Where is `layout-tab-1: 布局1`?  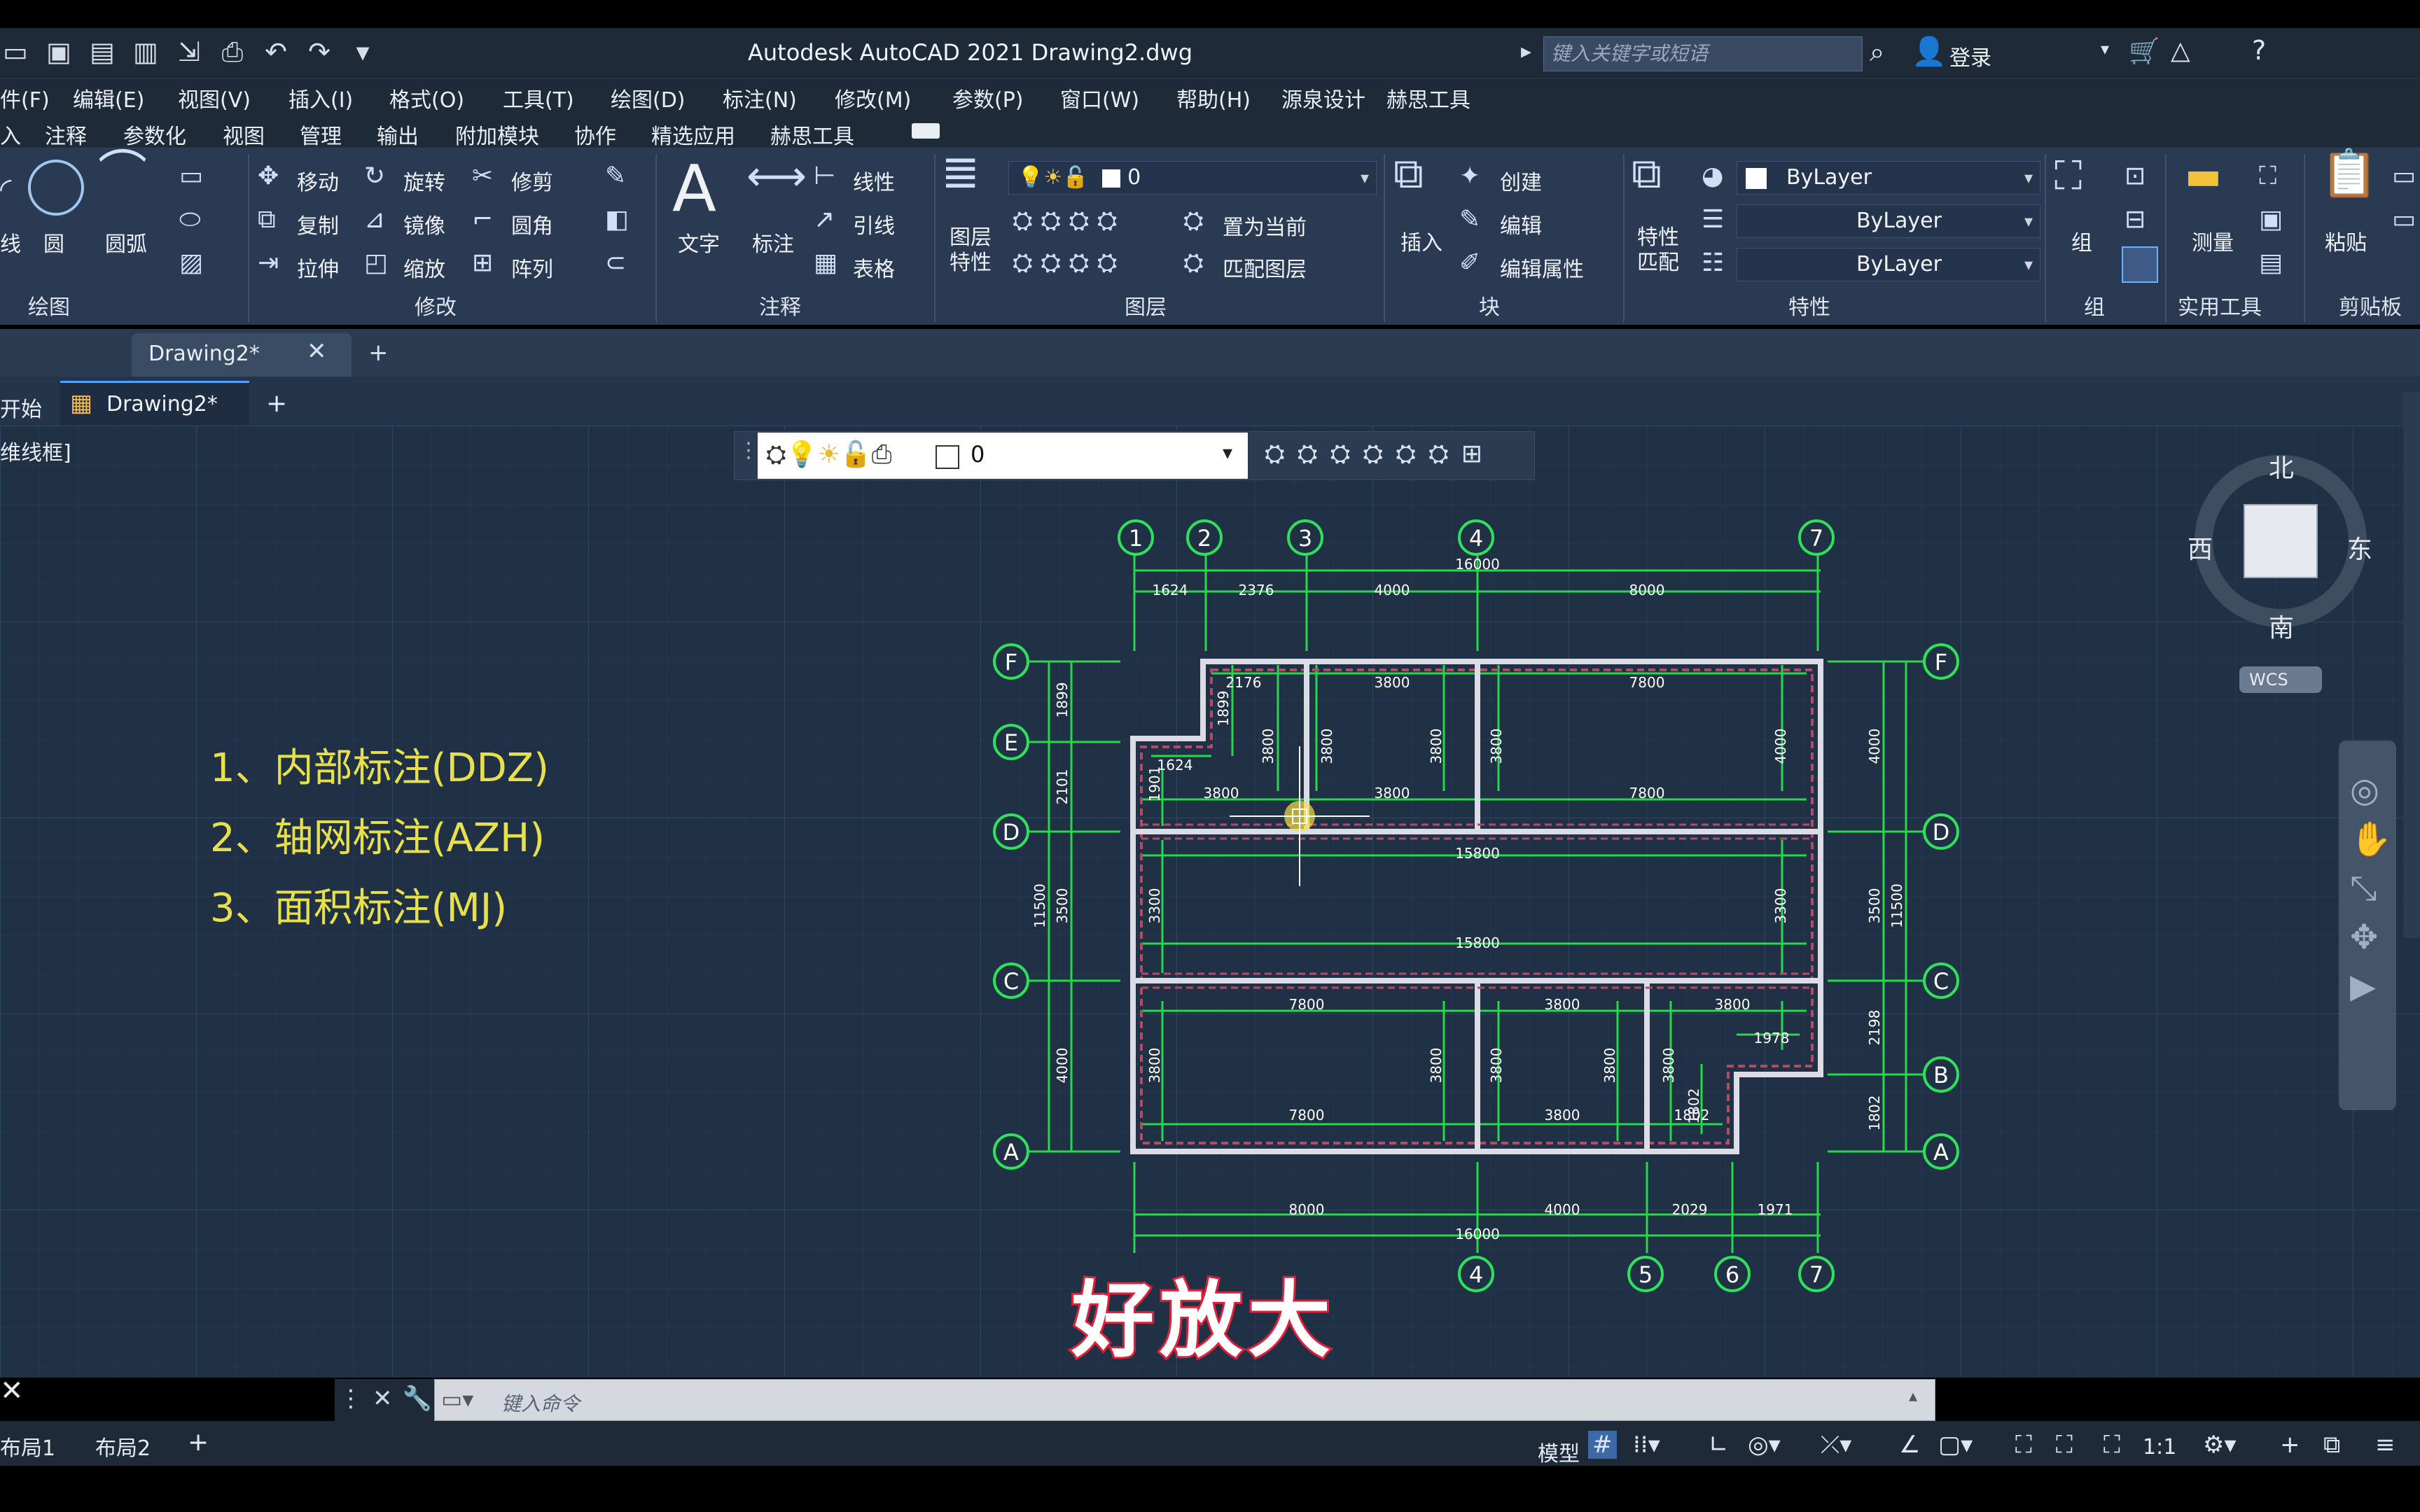 layout-tab-1: 布局1 is located at coordinates (27, 1446).